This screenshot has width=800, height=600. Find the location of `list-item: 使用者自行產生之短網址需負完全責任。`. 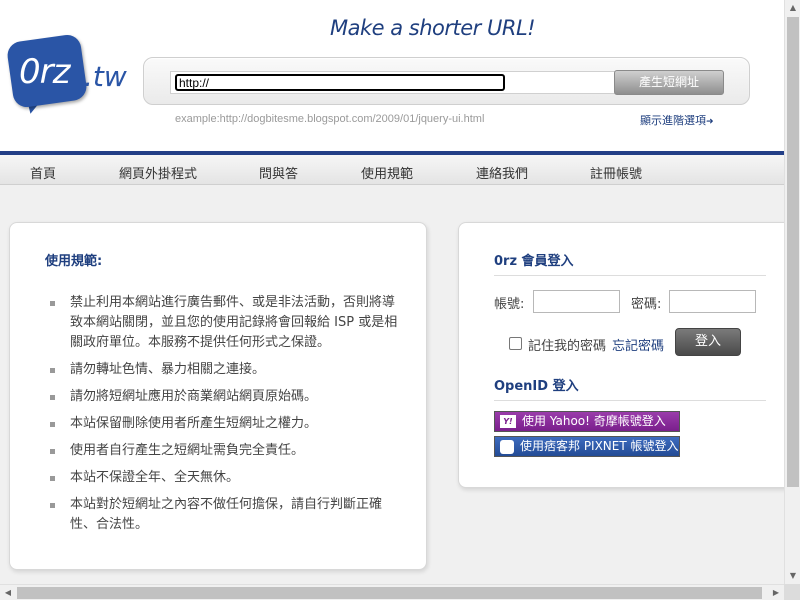

list-item: 使用者自行產生之短網址需負完全責任。 is located at coordinates (223, 451).